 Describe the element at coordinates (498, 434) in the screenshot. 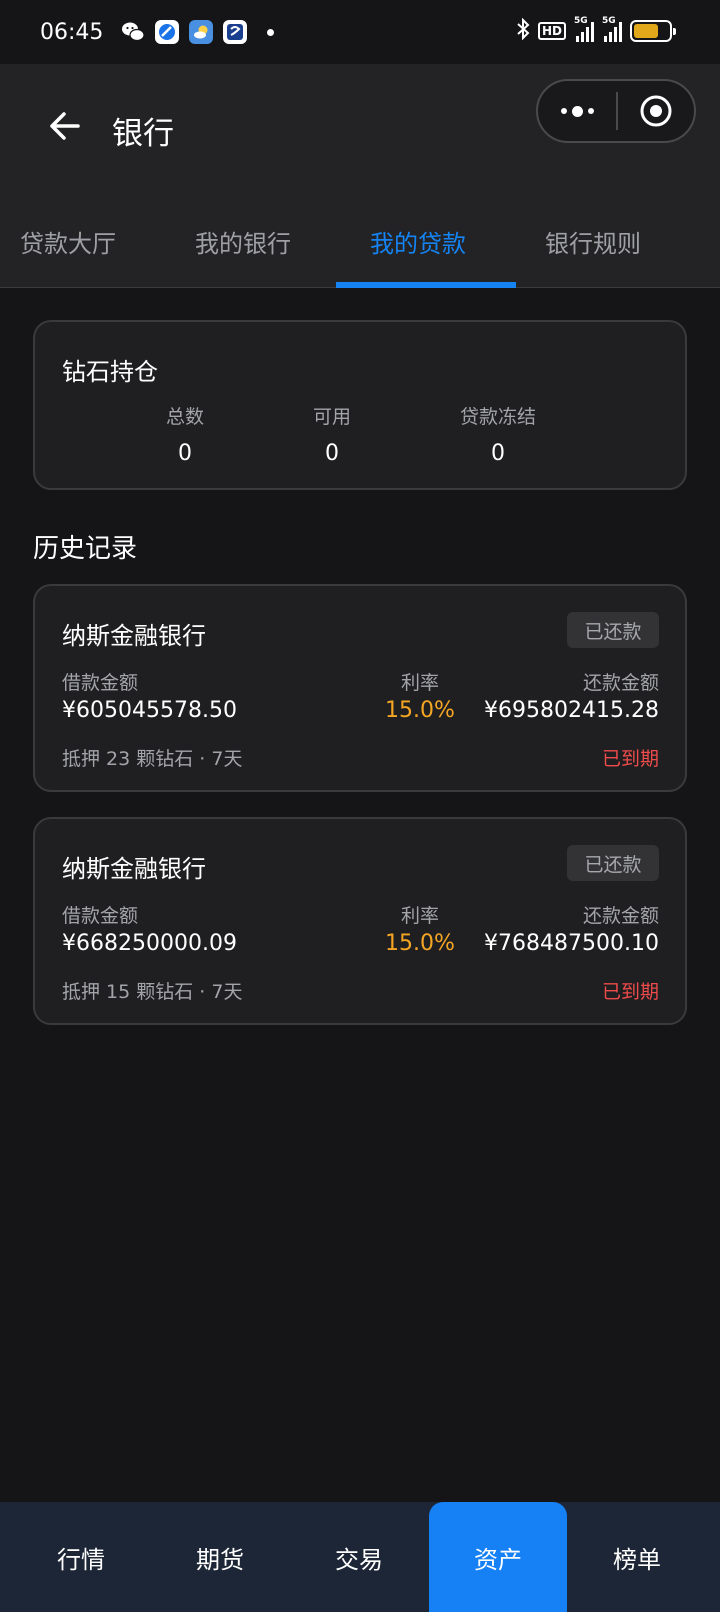

I see `stat-frozen: 贷款冻结 0` at that location.